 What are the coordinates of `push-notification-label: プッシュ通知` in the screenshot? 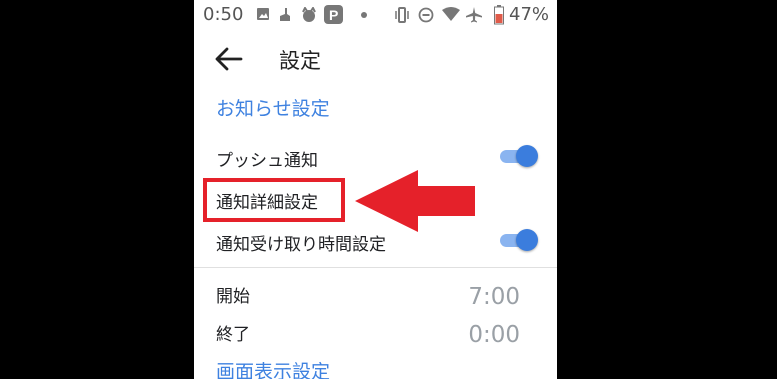 It's located at (267, 158).